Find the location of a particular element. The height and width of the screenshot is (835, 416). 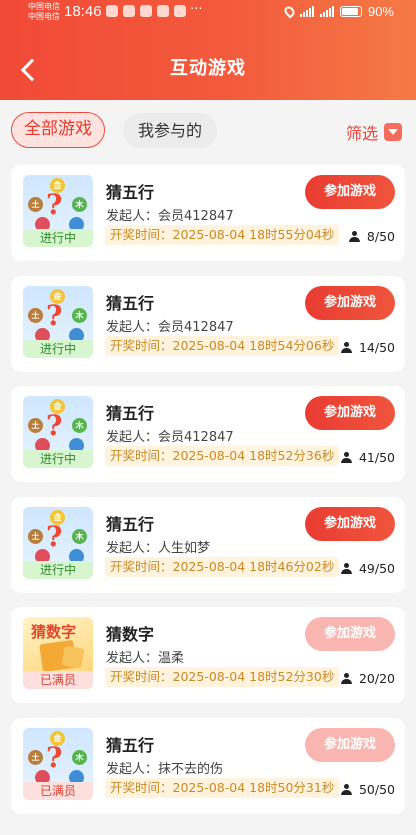

participant-count: 41/50 is located at coordinates (367, 457).